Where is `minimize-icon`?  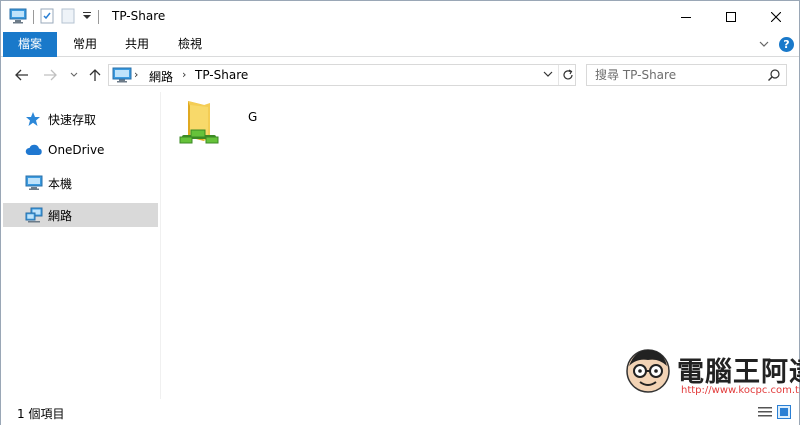 minimize-icon is located at coordinates (686, 17).